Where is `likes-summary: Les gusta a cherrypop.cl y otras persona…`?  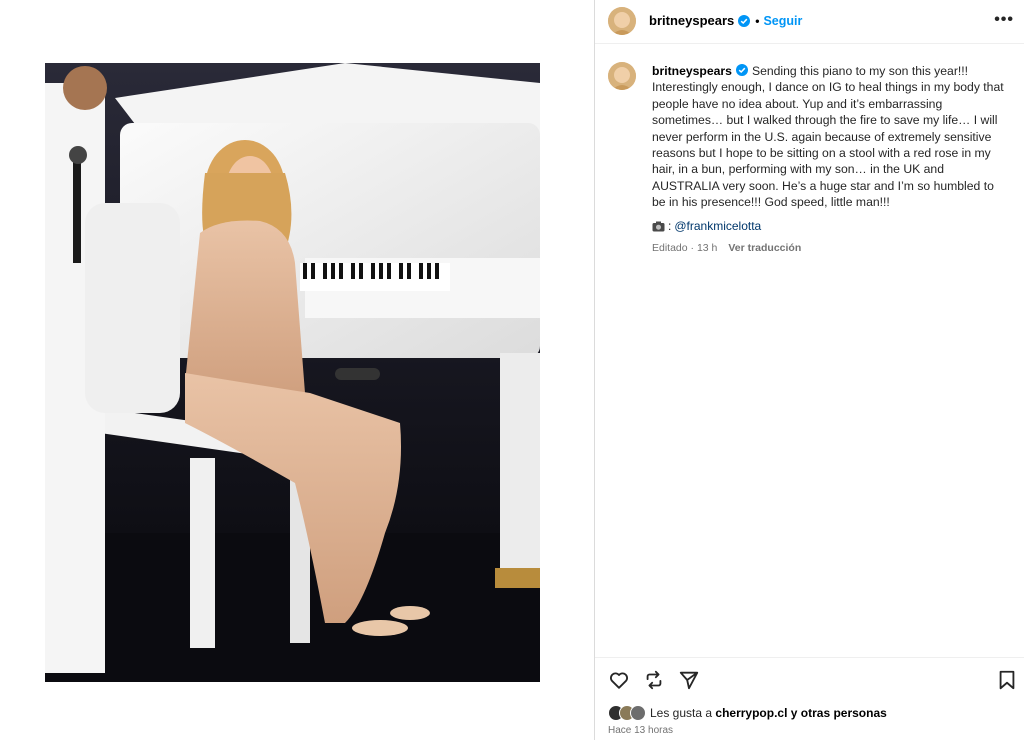
likes-summary: Les gusta a cherrypop.cl y otras persona… is located at coordinates (747, 713).